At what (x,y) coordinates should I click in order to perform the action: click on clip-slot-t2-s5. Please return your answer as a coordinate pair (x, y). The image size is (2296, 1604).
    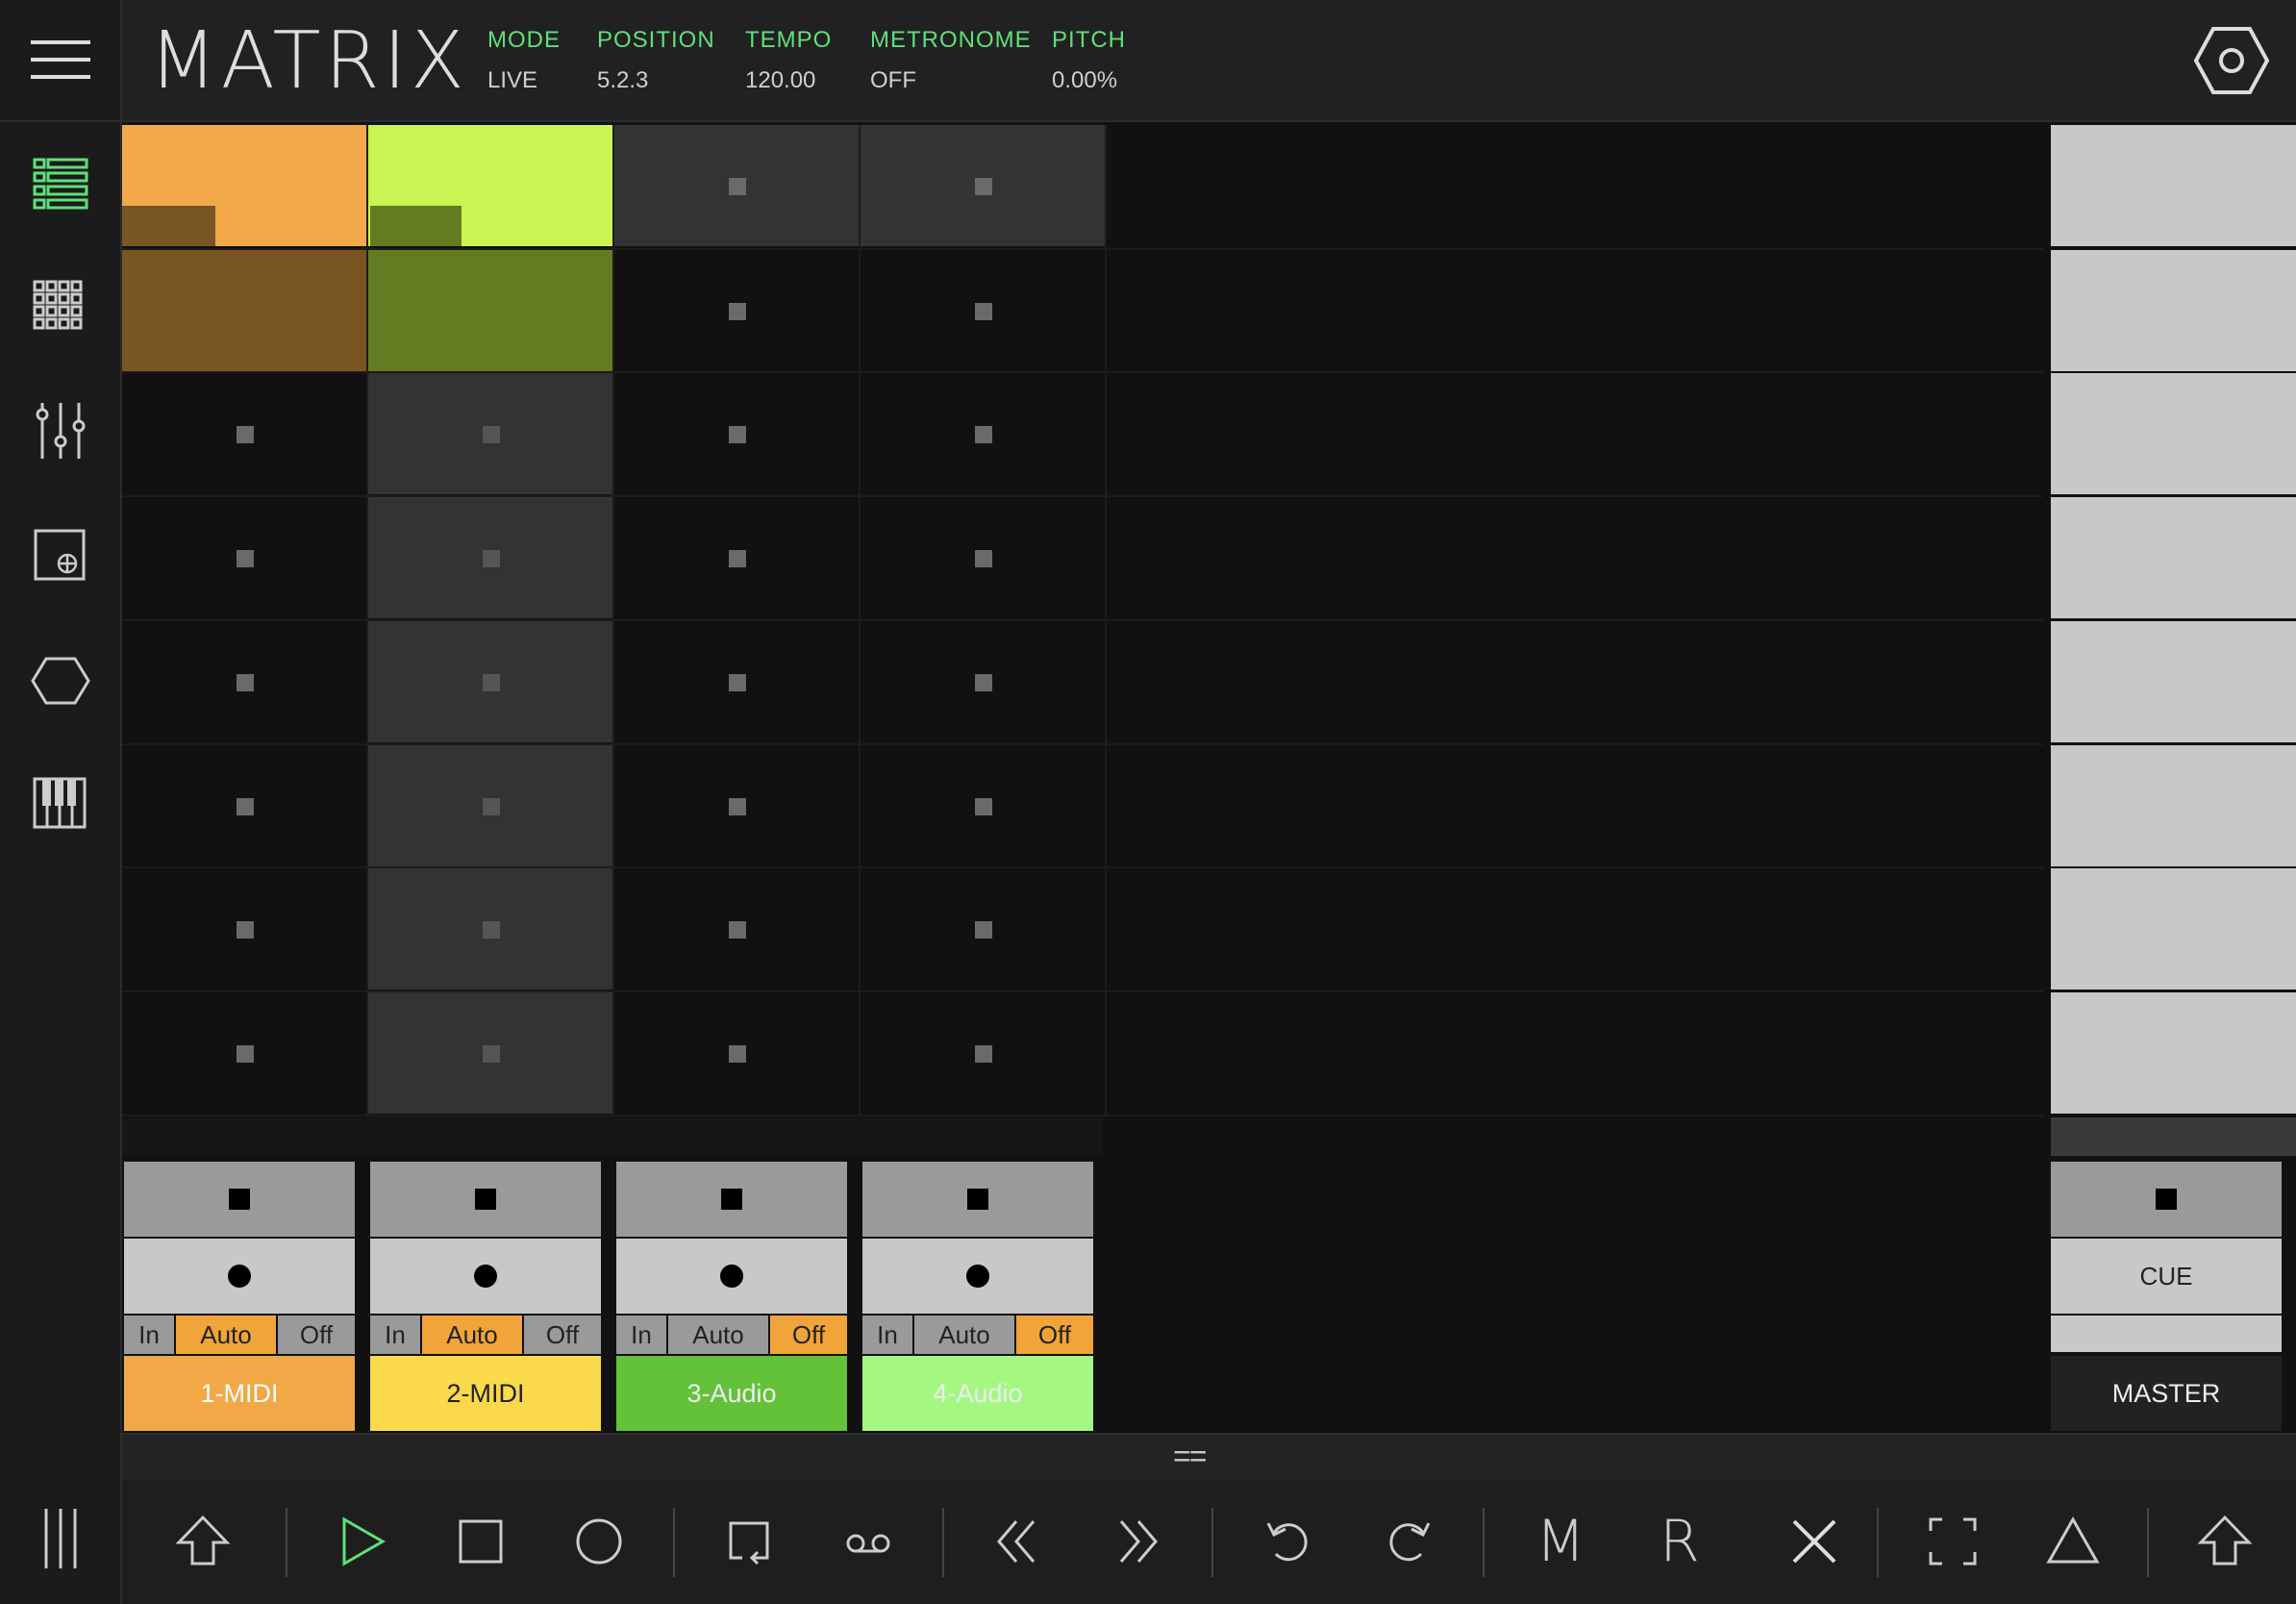
    Looking at the image, I should click on (490, 681).